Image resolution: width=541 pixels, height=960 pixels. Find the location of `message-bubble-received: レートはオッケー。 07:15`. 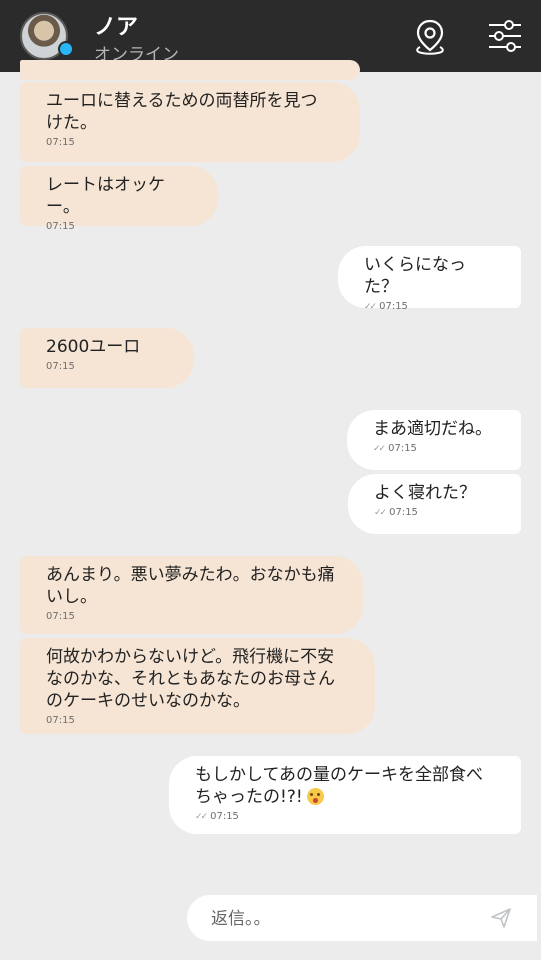

message-bubble-received: レートはオッケー。 07:15 is located at coordinates (119, 199).